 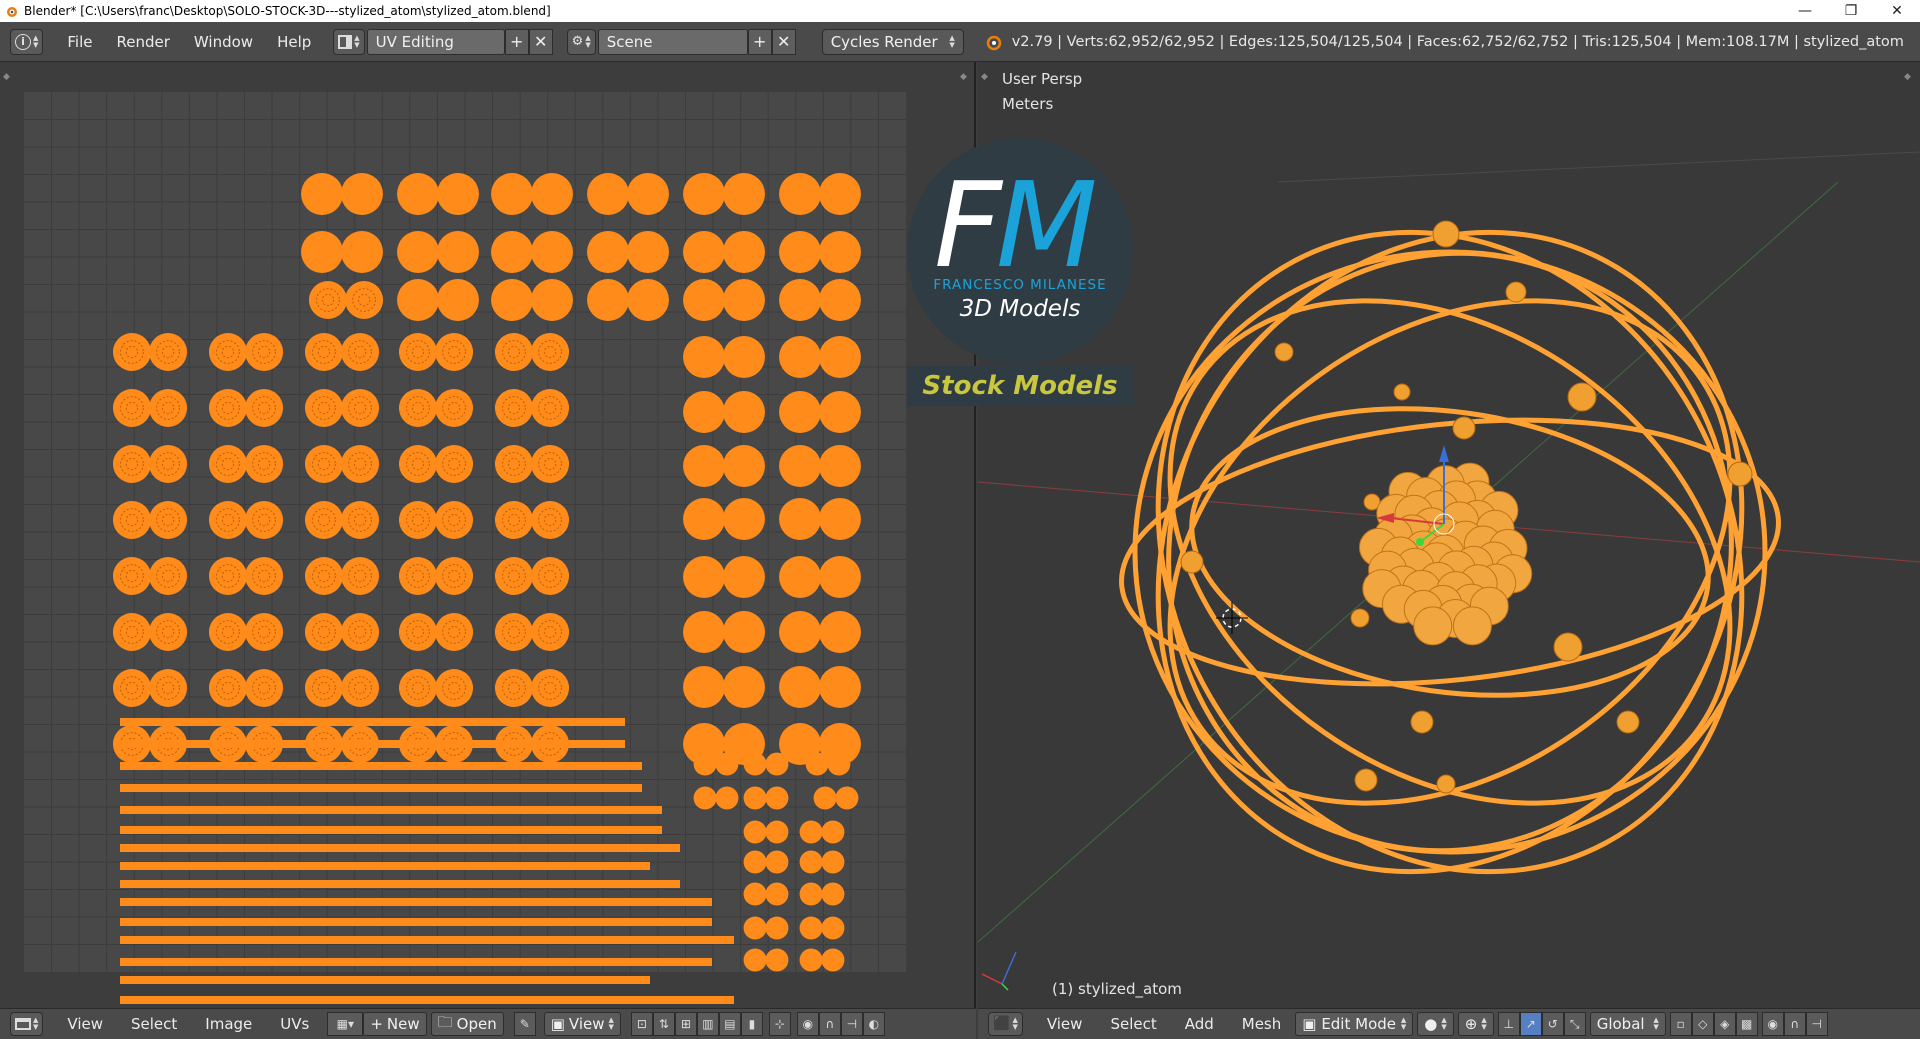 I want to click on snap-magnet-icon: ∩, so click(x=1795, y=1024).